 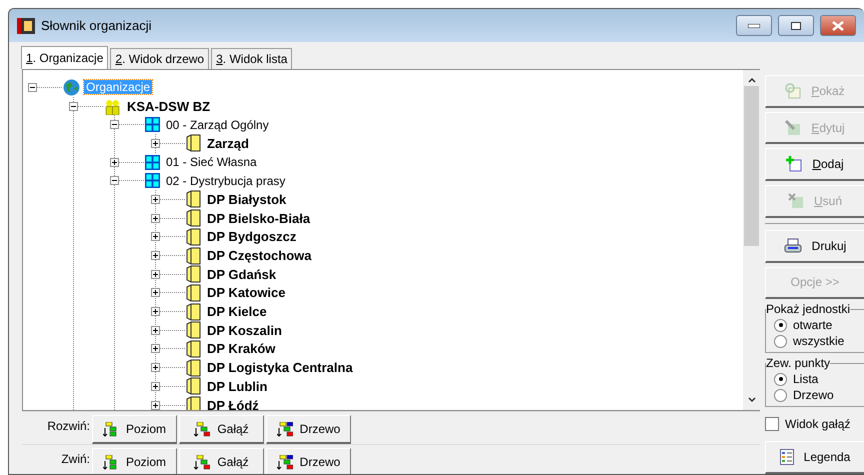 I want to click on tree-item: DP Koszalin, so click(x=244, y=330).